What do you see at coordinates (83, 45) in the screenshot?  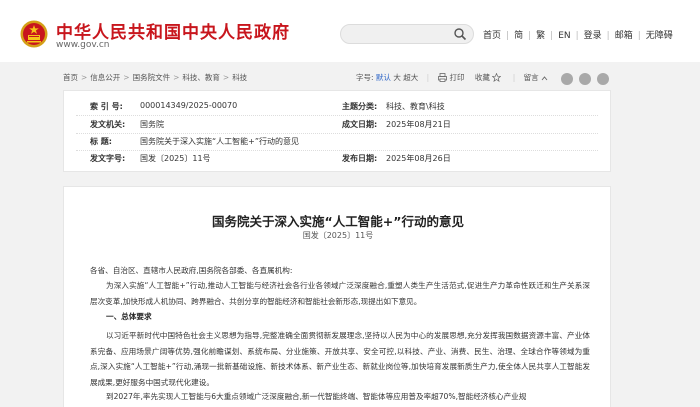 I see `site-url: www.gov.cn` at bounding box center [83, 45].